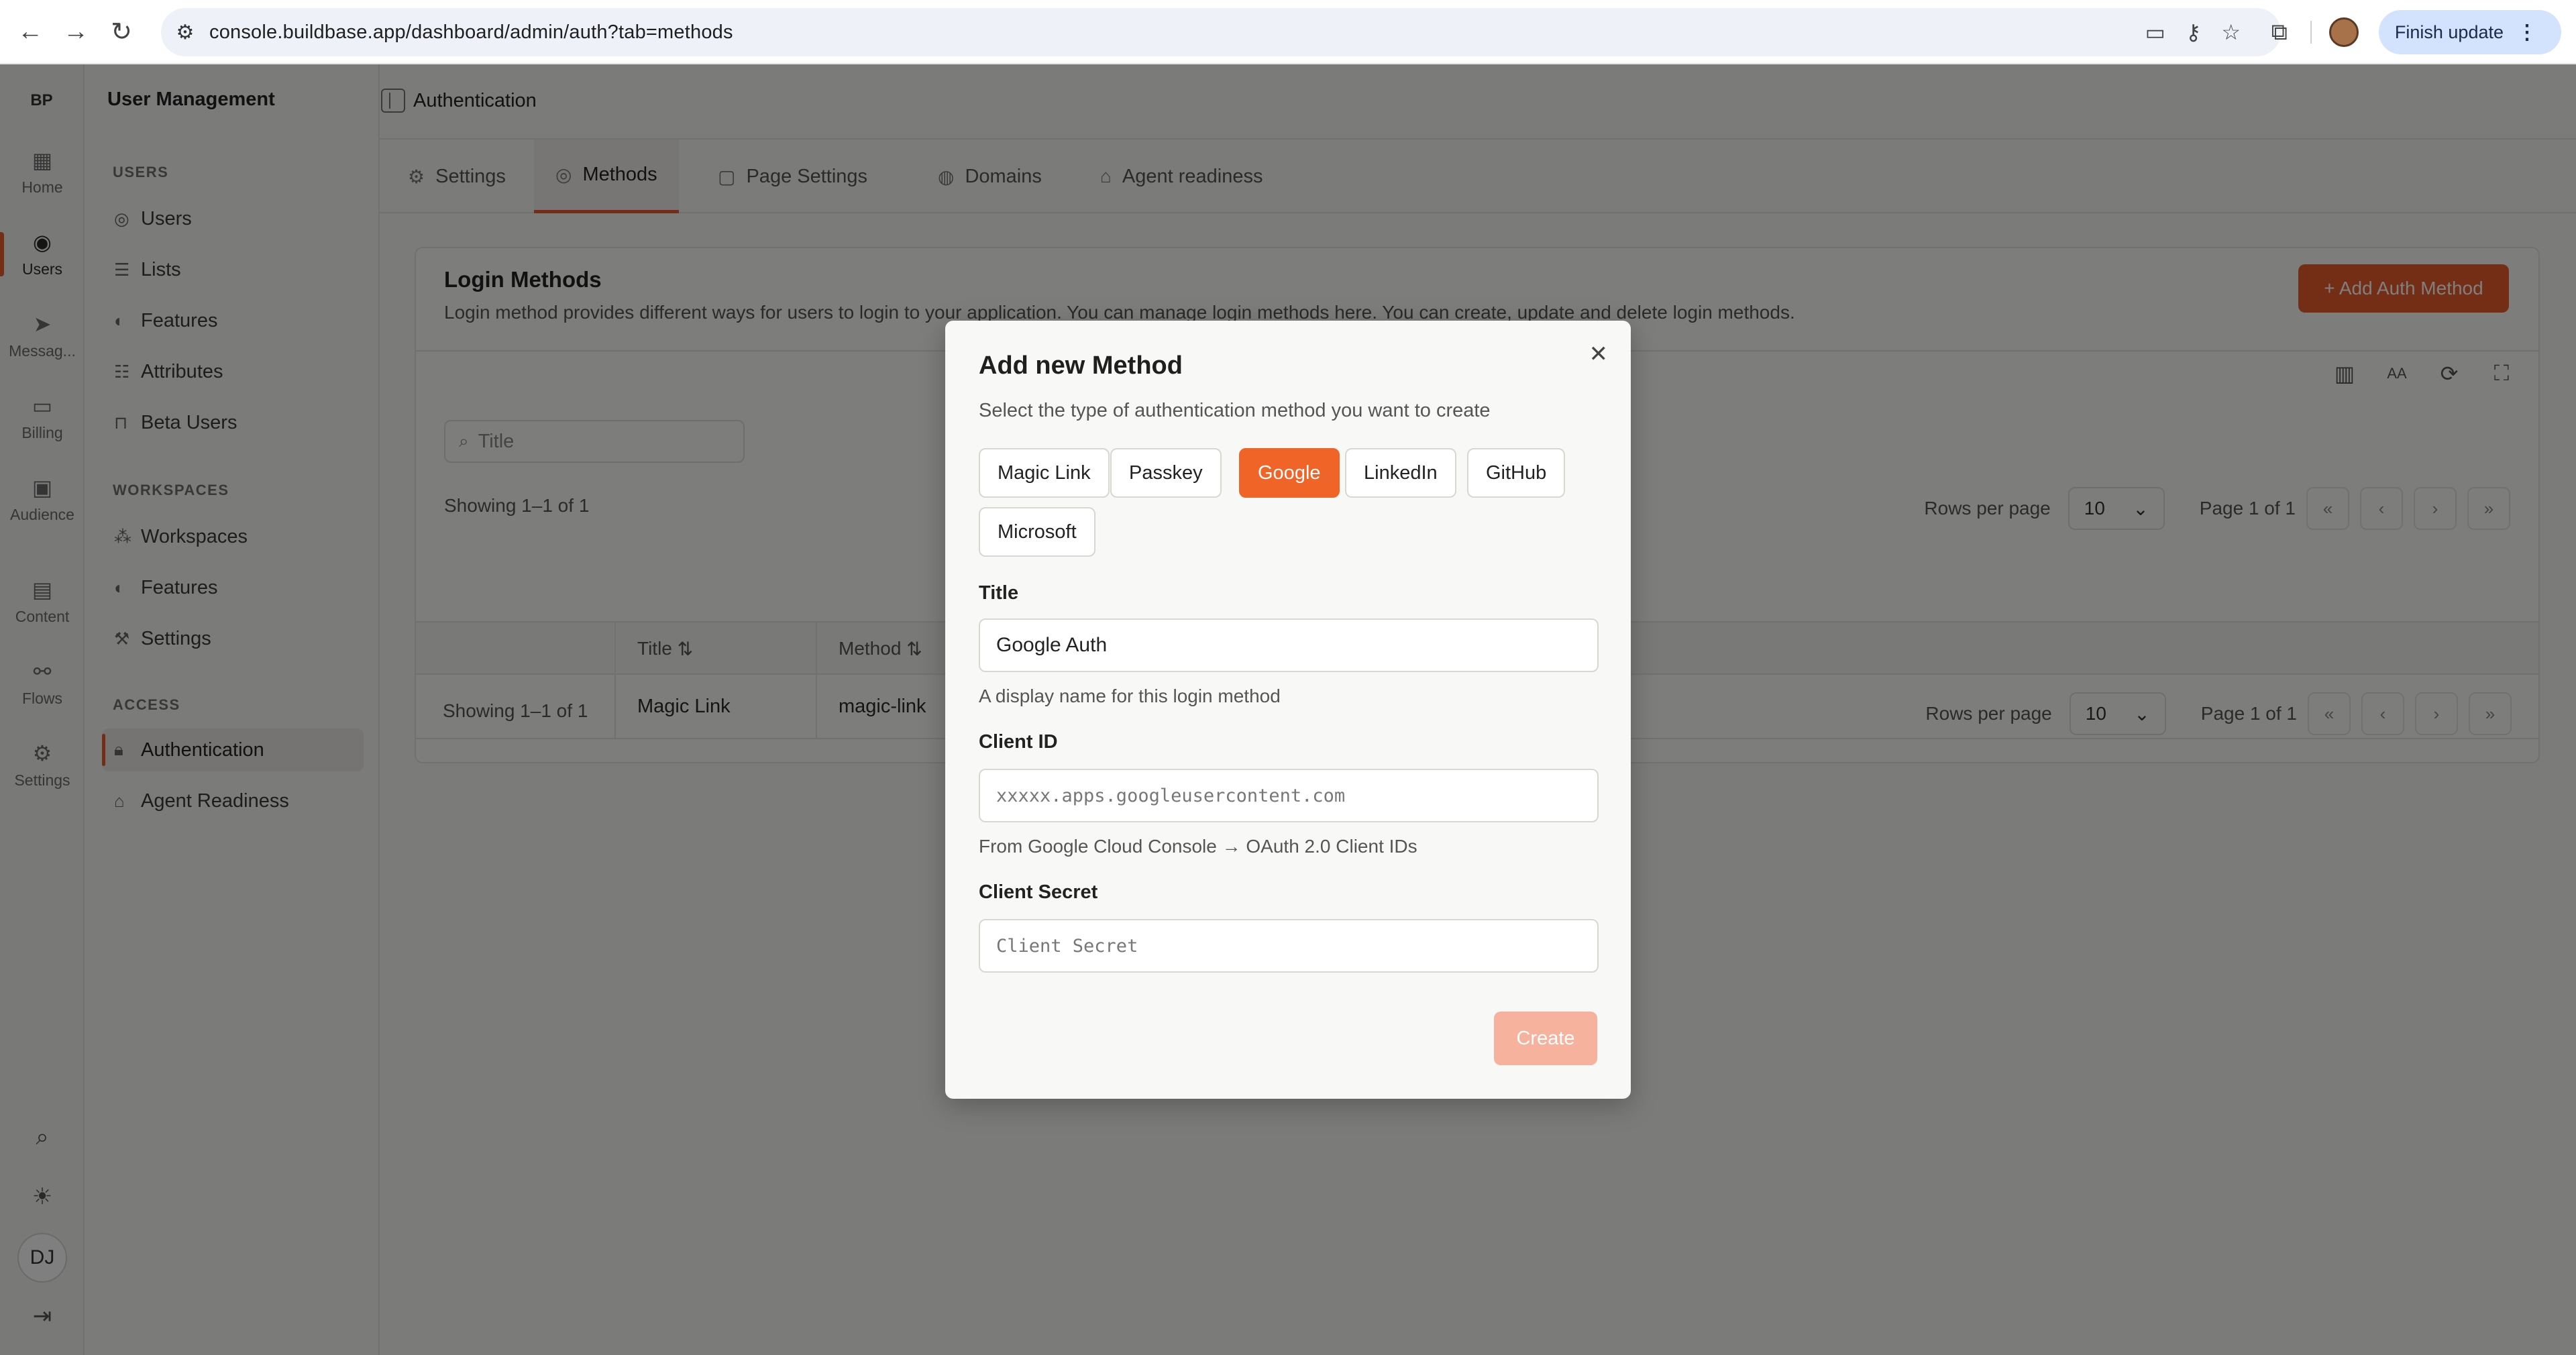 The image size is (2576, 1355). I want to click on create-button: Create, so click(1545, 1039).